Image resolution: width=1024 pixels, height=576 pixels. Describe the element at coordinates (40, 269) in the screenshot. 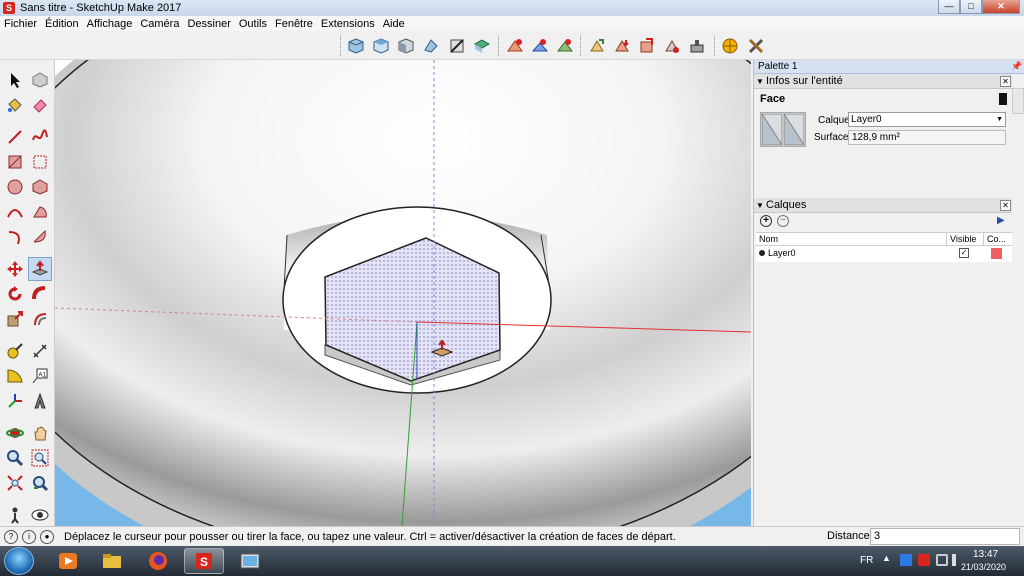

I see `push-pull-icon` at that location.